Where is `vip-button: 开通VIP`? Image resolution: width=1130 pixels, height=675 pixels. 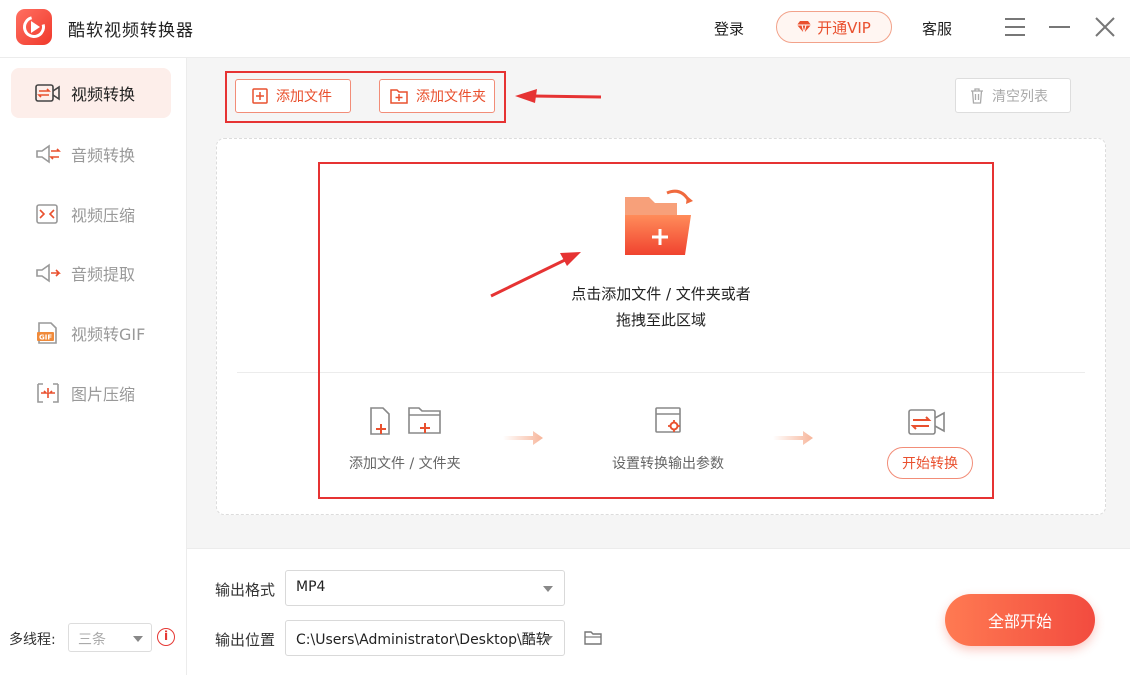
vip-button: 开通VIP is located at coordinates (834, 27).